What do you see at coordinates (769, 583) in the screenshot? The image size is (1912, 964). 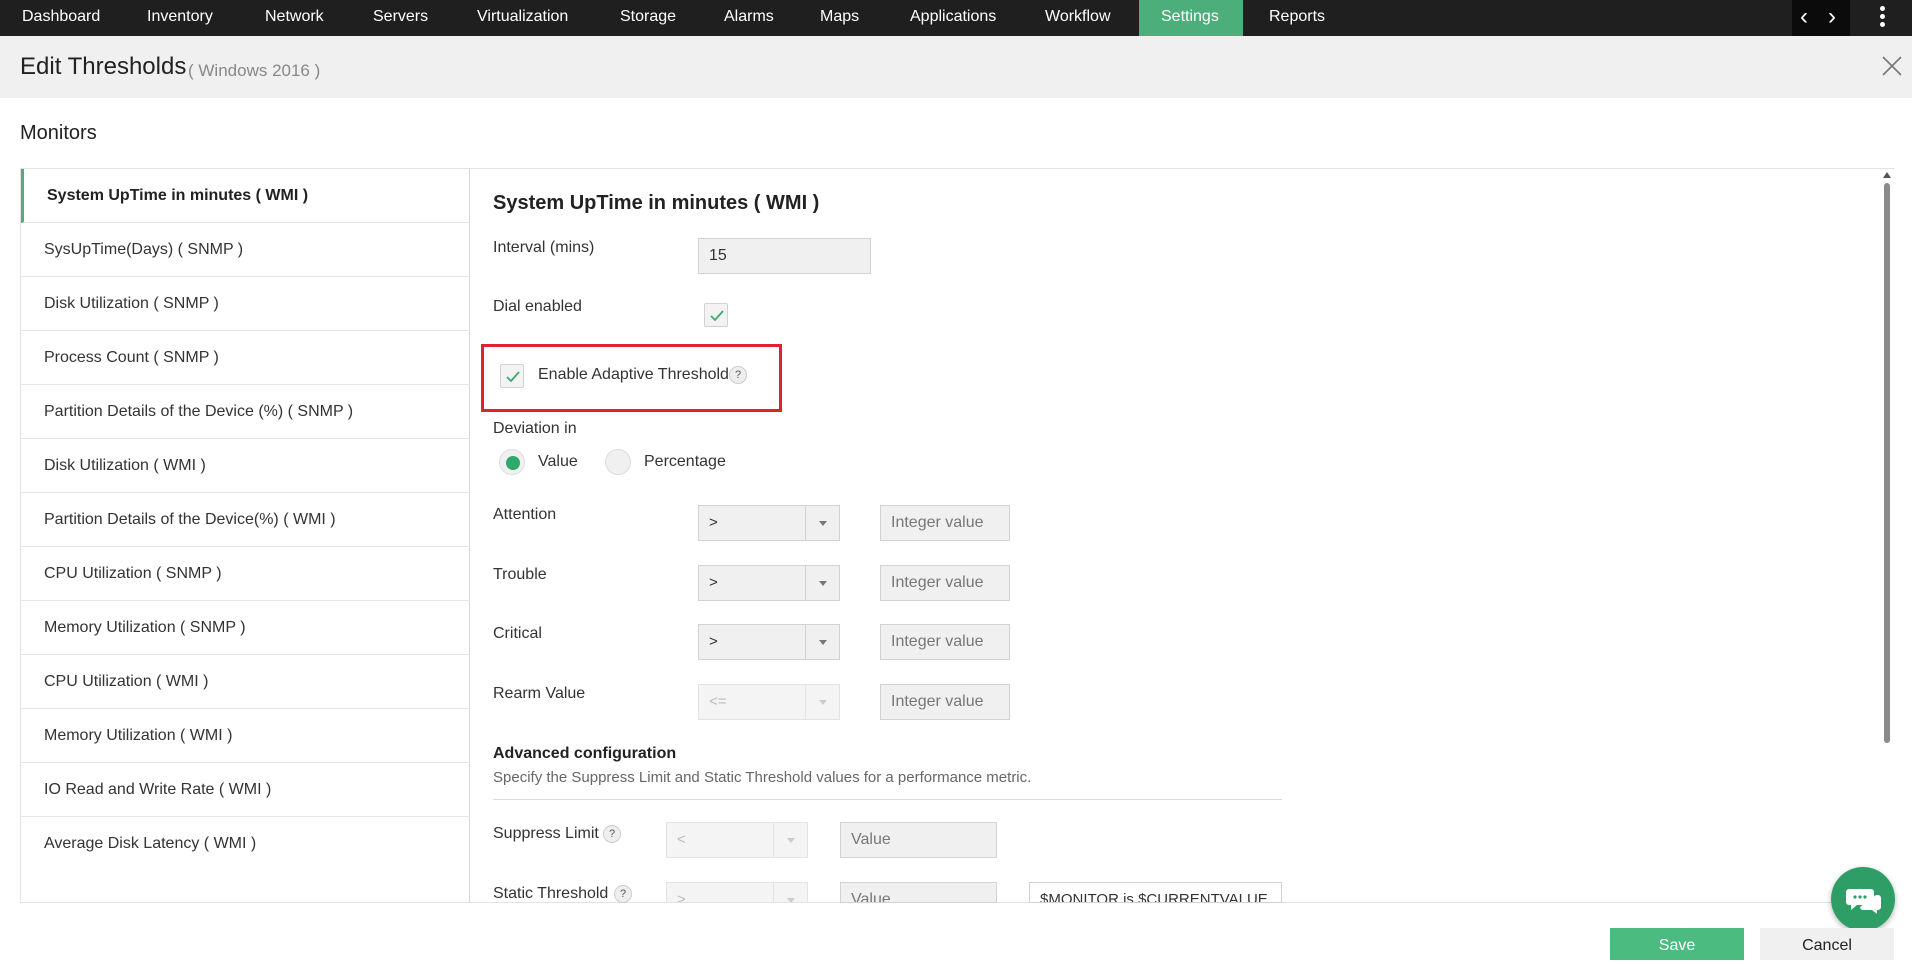 I see `trouble-operator-select: >` at bounding box center [769, 583].